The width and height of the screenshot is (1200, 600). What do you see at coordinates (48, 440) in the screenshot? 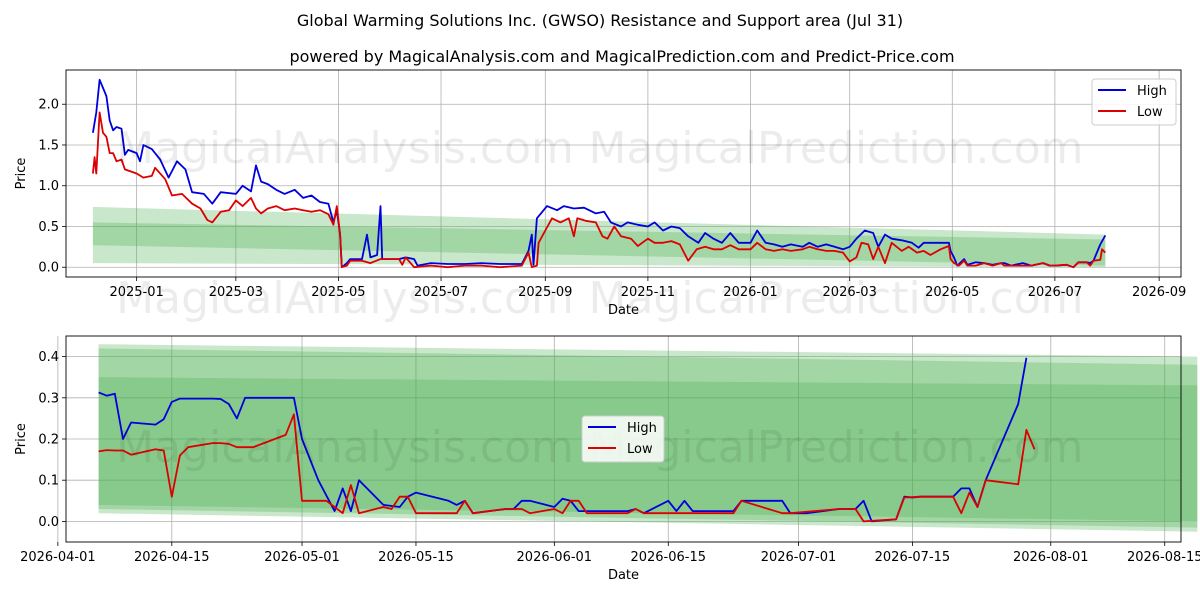
I see `y-tick-label: 0.2` at bounding box center [48, 440].